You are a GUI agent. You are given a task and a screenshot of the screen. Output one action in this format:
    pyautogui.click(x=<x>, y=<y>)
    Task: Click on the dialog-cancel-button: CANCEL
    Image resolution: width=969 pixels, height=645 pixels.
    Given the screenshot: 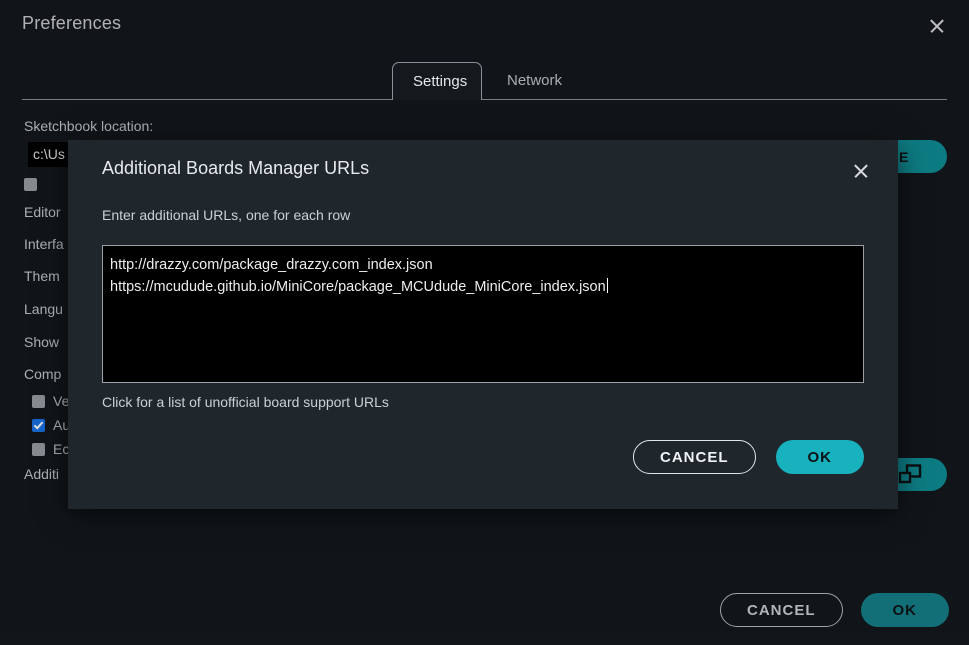 What is the action you would take?
    pyautogui.click(x=694, y=457)
    